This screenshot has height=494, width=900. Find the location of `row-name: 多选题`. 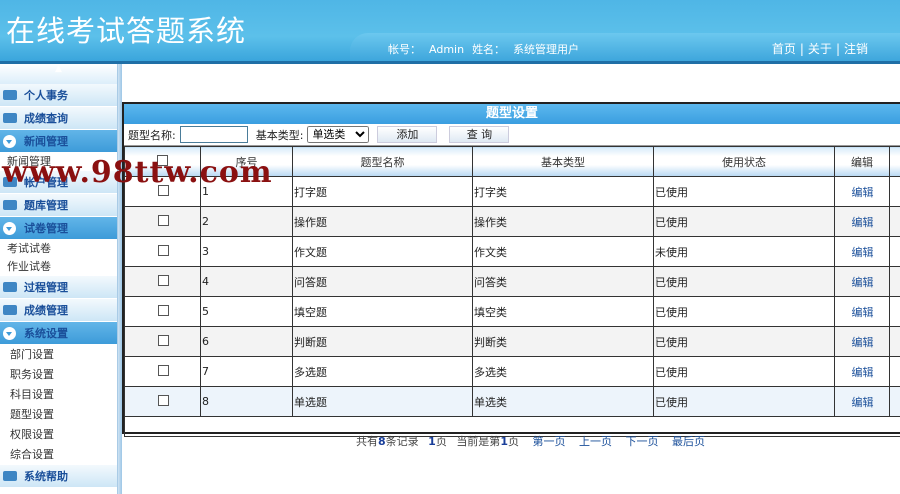

row-name: 多选题 is located at coordinates (382, 371).